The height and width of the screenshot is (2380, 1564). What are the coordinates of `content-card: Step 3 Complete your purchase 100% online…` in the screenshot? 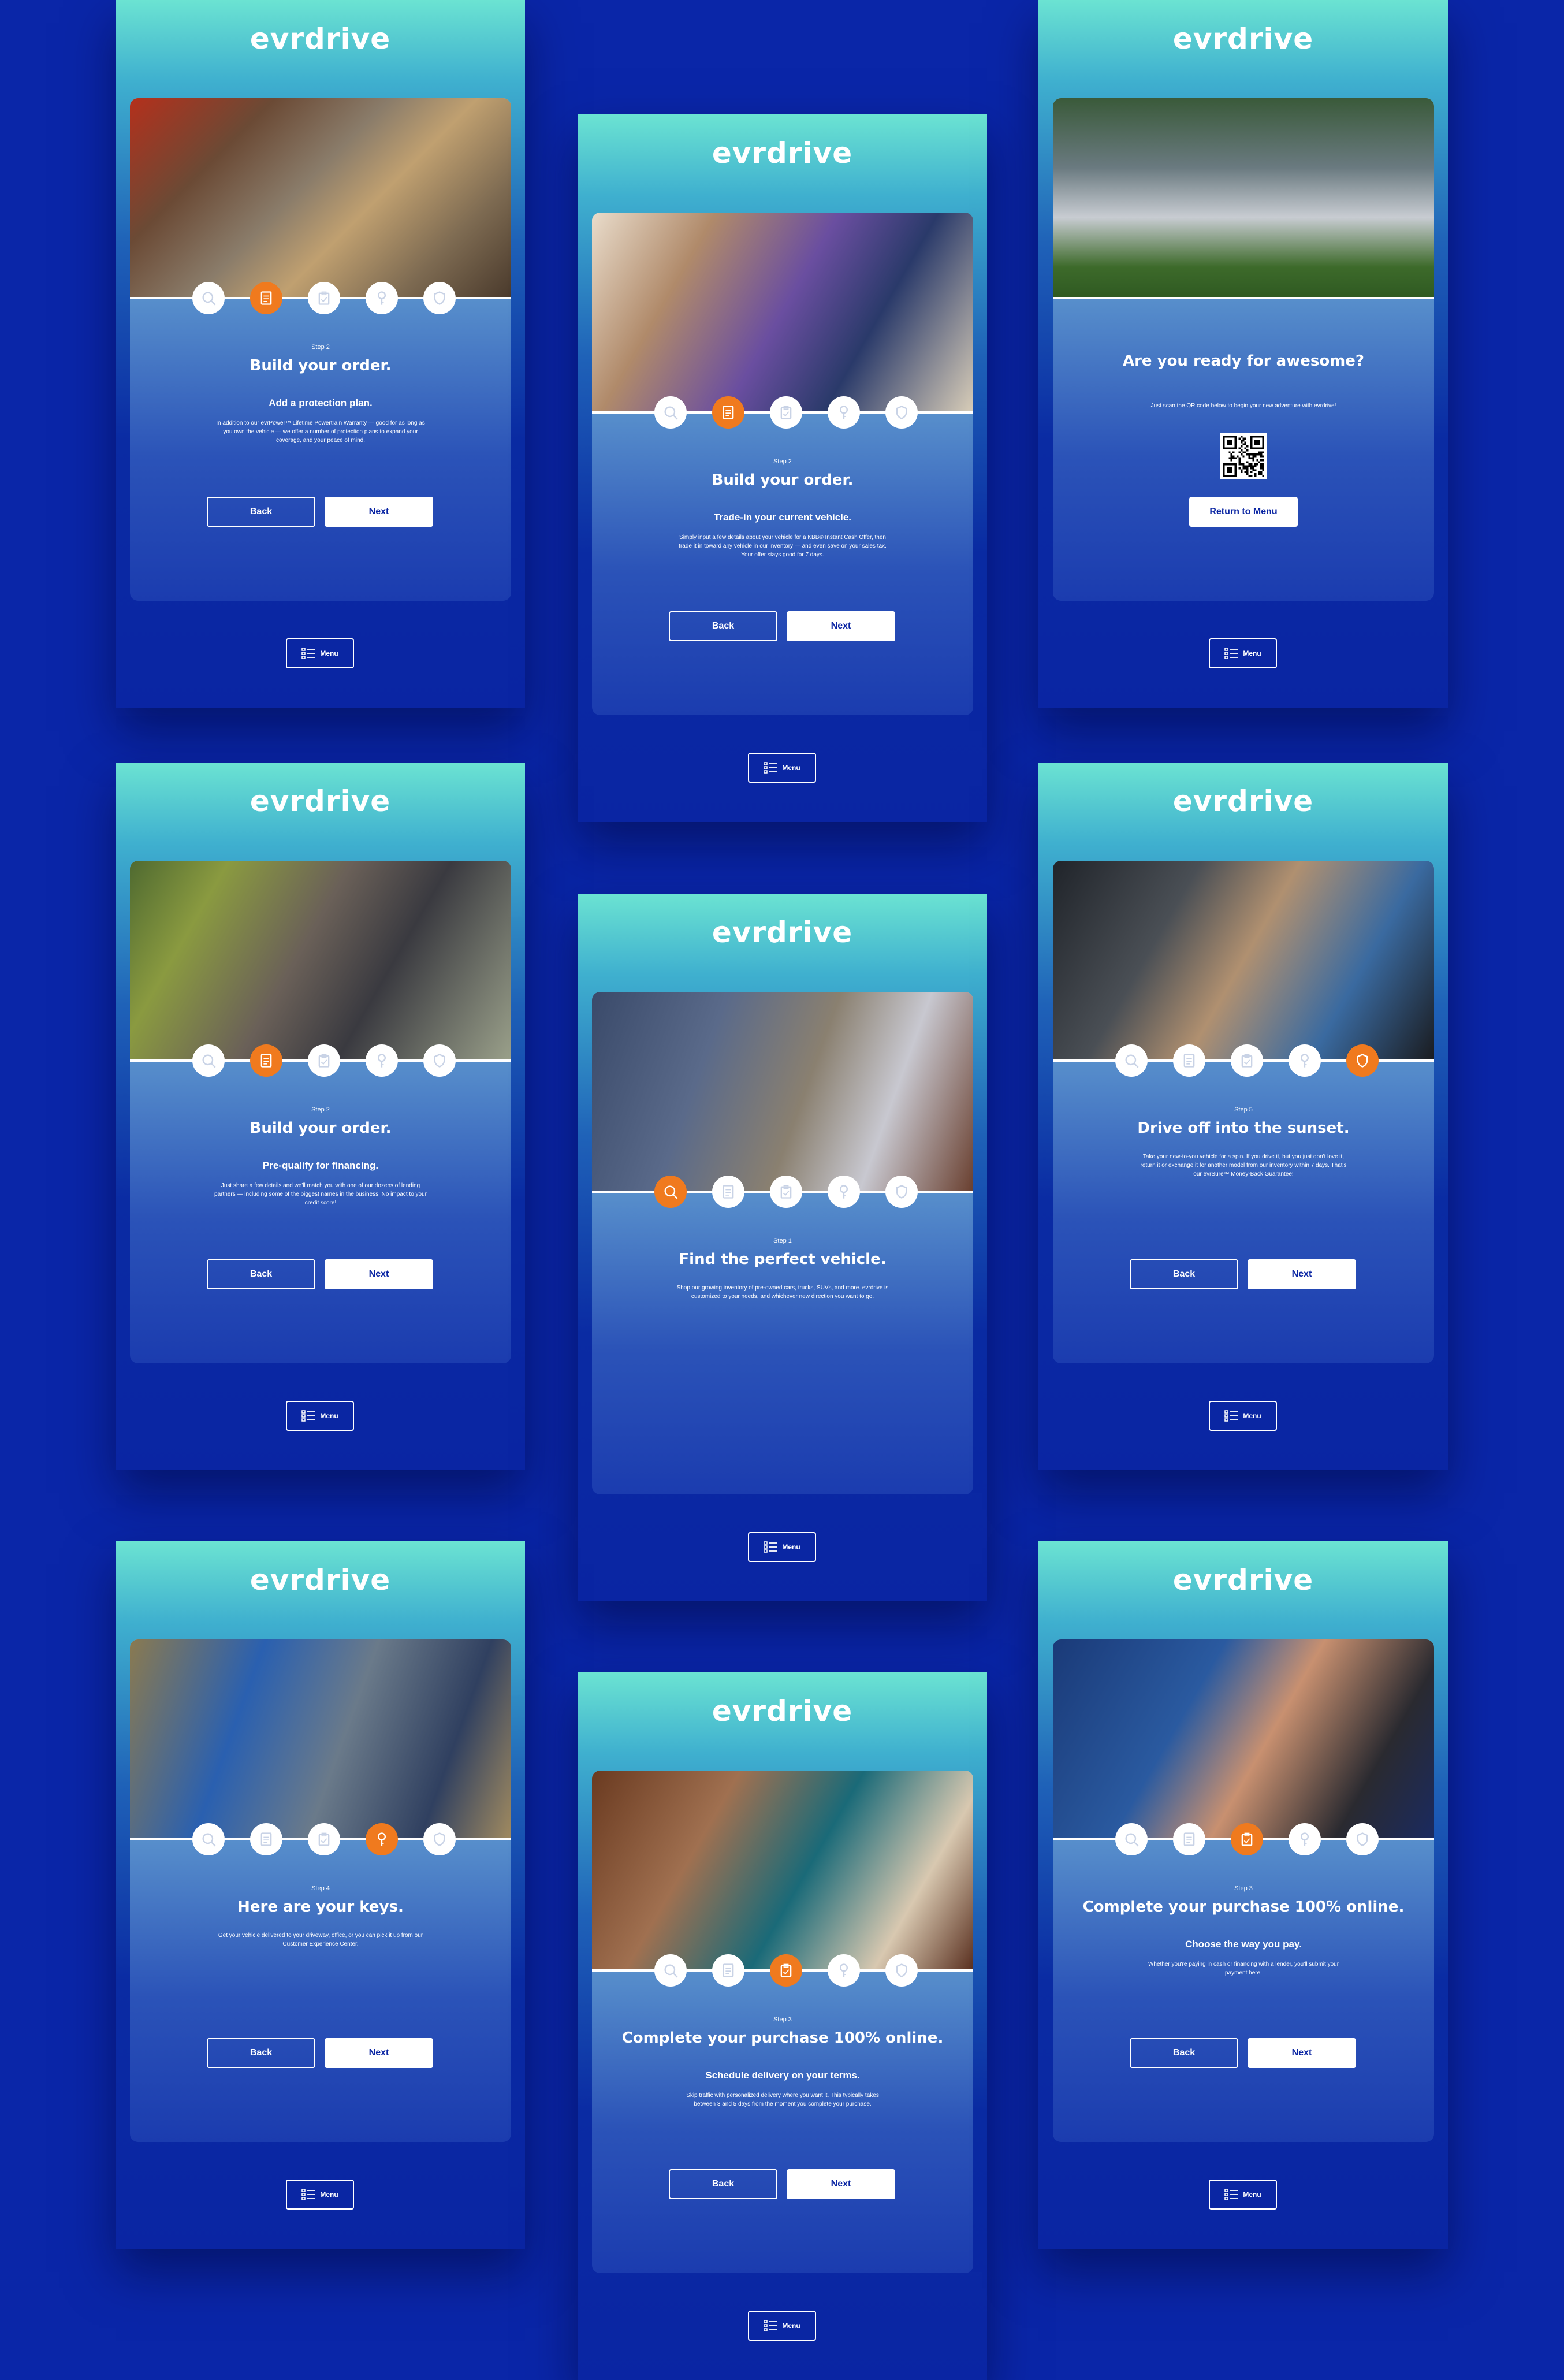 It's located at (1243, 1890).